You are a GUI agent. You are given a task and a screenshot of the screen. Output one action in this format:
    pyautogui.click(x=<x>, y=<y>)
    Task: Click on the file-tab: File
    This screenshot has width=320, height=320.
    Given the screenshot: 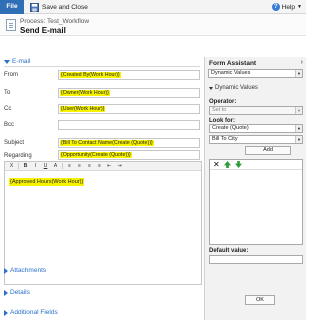 What is the action you would take?
    pyautogui.click(x=12, y=7)
    